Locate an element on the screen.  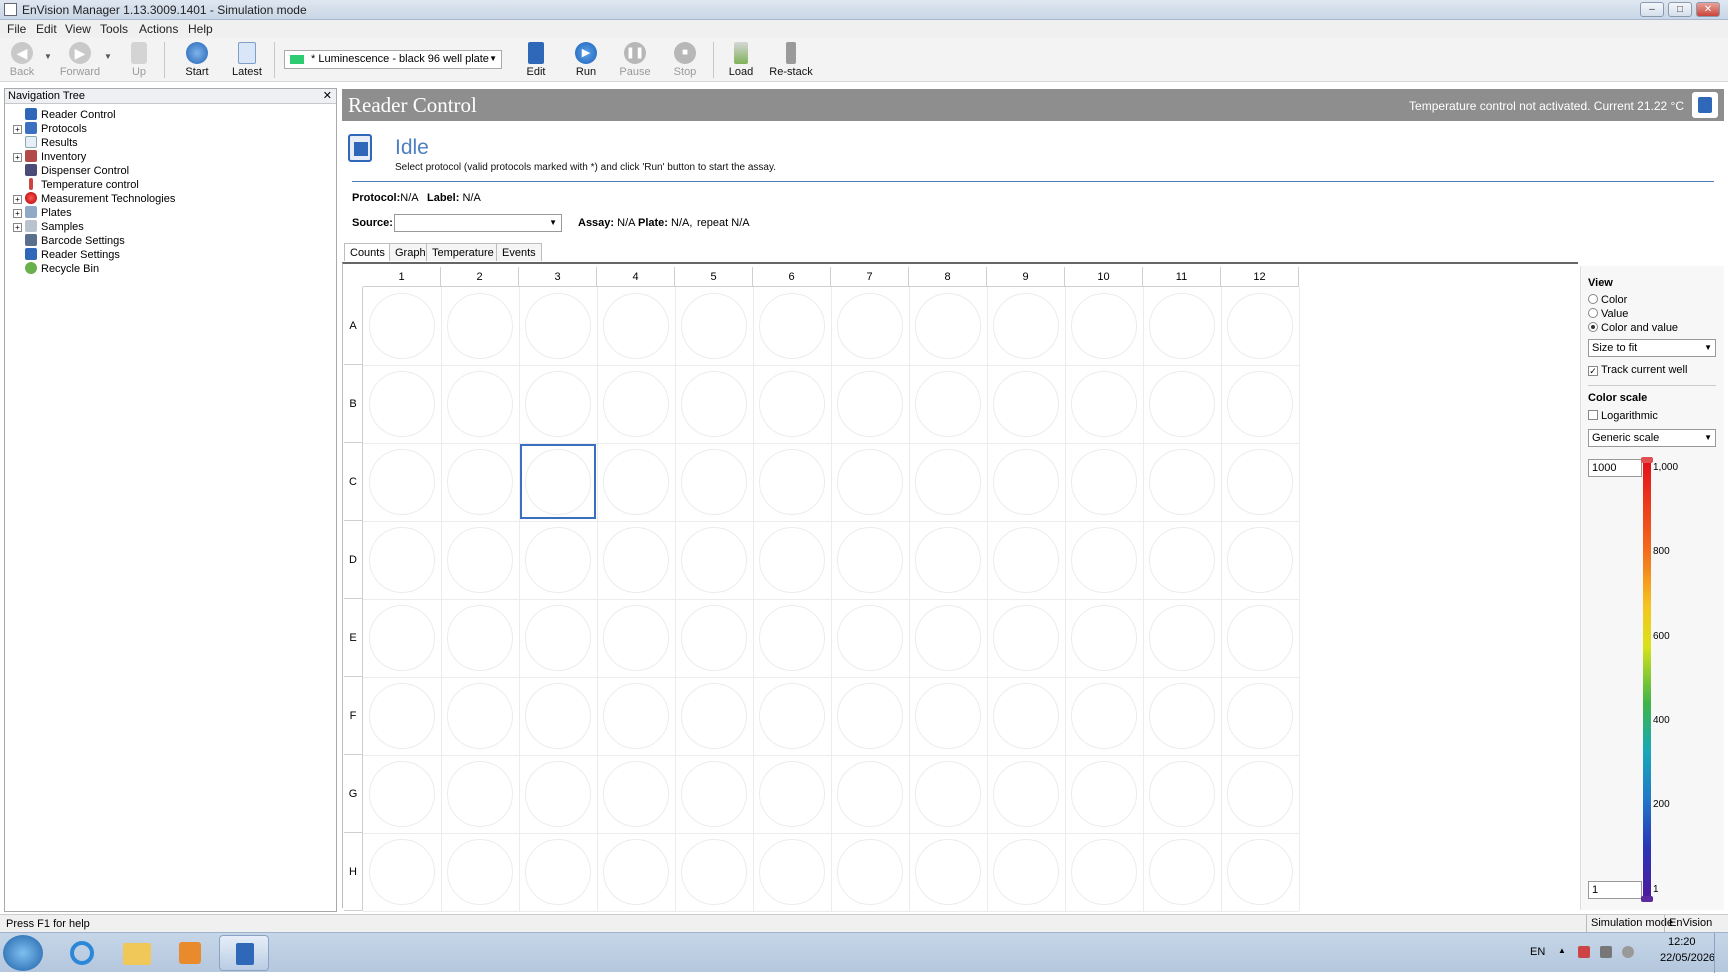
well-F6 is located at coordinates (792, 716).